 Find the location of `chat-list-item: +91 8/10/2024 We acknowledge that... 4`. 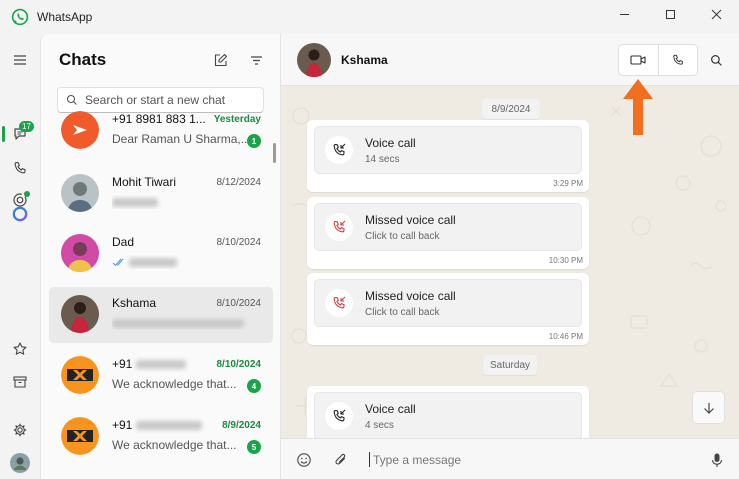

chat-list-item: +91 8/10/2024 We acknowledge that... 4 is located at coordinates (161, 376).